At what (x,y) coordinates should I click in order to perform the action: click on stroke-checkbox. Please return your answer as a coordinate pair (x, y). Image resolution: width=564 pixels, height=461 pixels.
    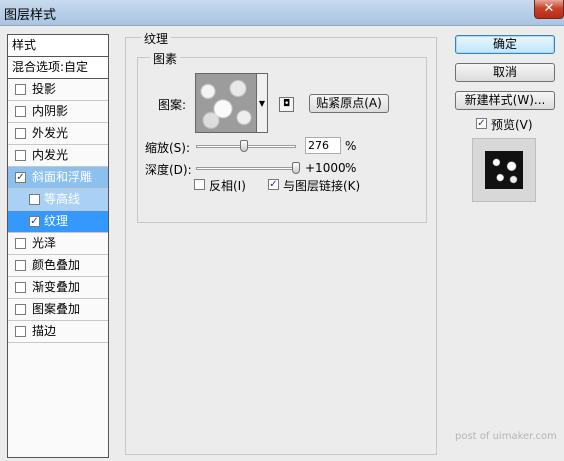
    Looking at the image, I should click on (20, 331).